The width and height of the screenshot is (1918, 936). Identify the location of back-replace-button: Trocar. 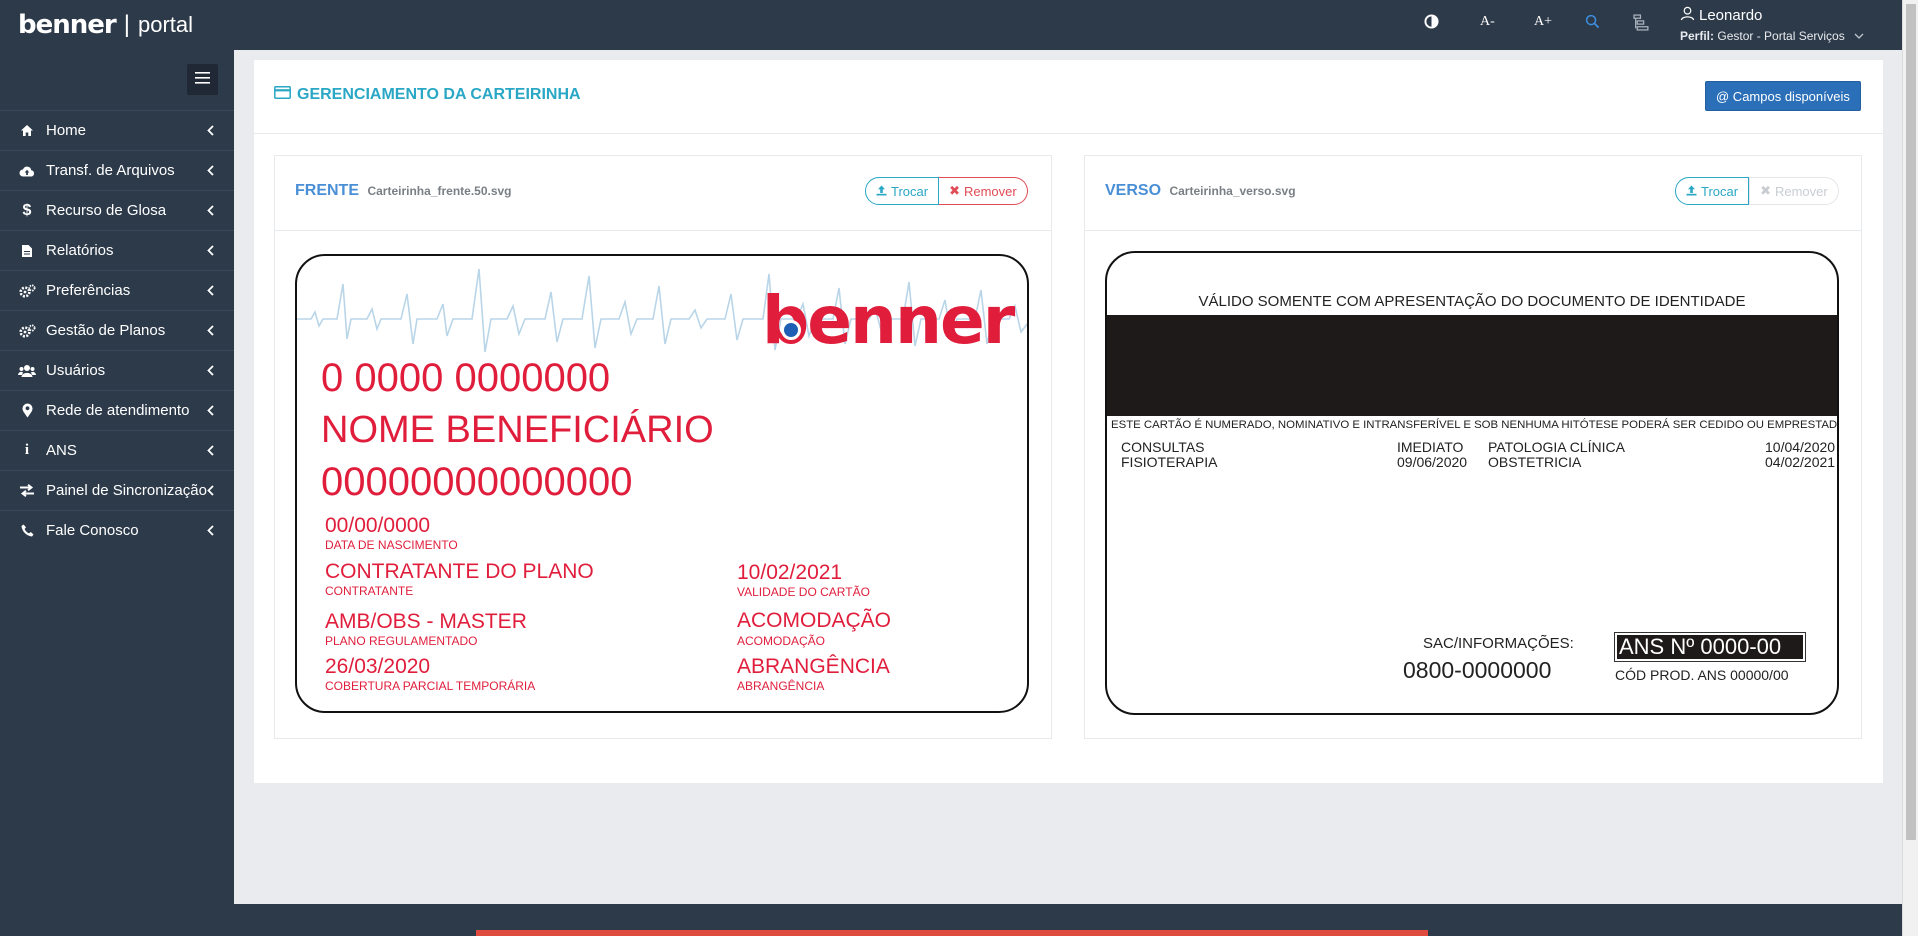
(1712, 191).